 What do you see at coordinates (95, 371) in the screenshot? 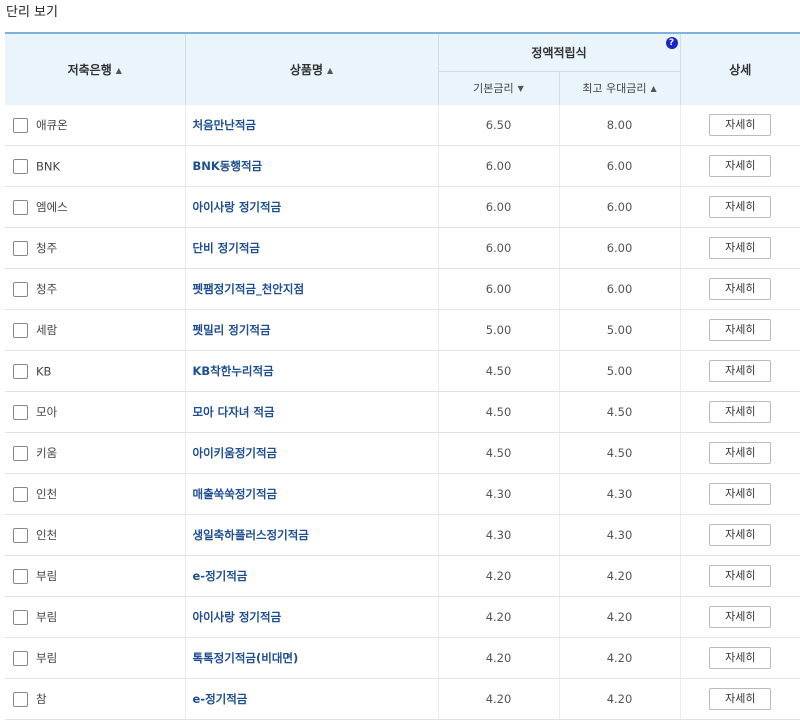
I see `bank-cell: KB` at bounding box center [95, 371].